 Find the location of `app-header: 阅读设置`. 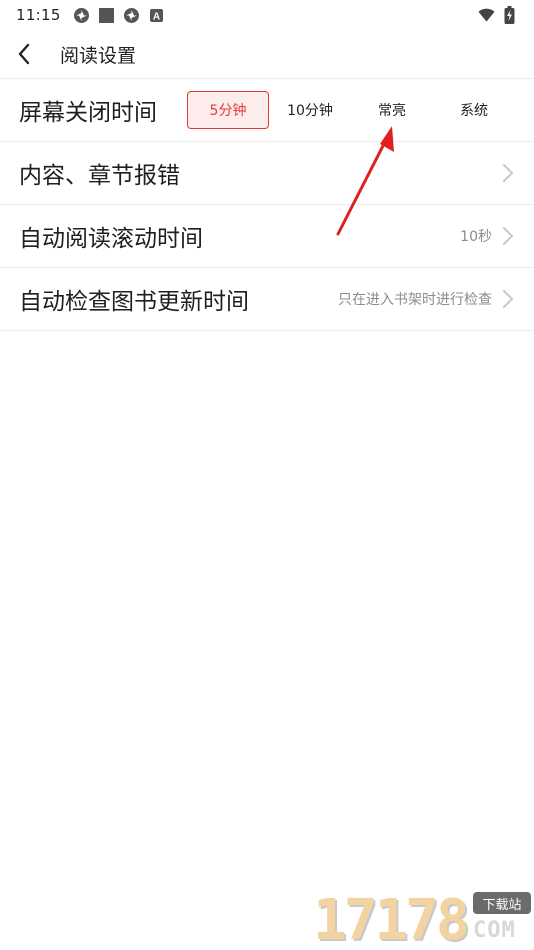

app-header: 阅读设置 is located at coordinates (267, 54).